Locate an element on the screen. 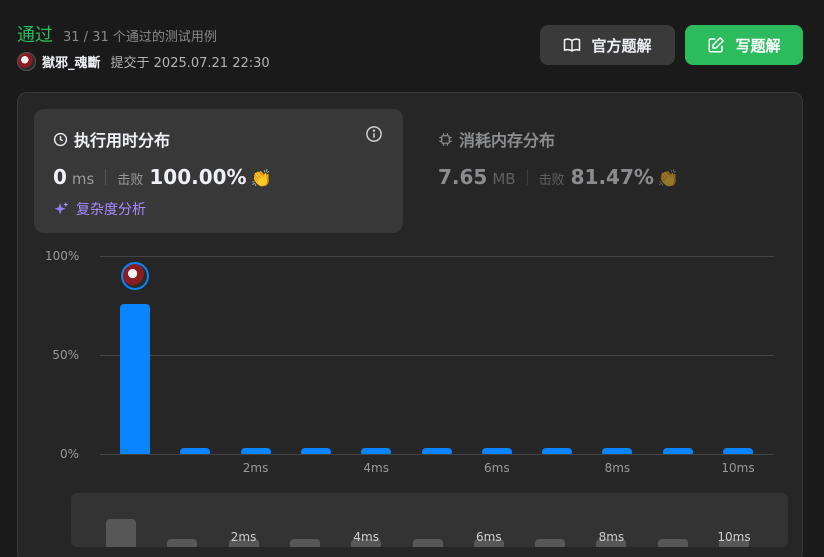 This screenshot has height=557, width=824. submission-time: 提交于 2025.07.21 22:30 is located at coordinates (190, 63).